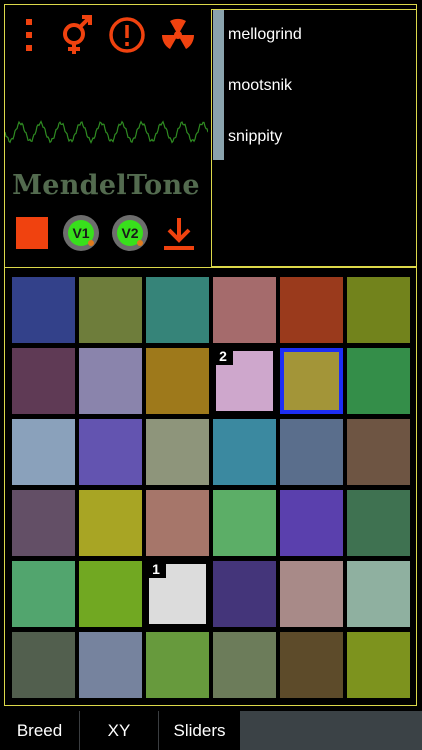 Image resolution: width=422 pixels, height=750 pixels. What do you see at coordinates (29, 35) in the screenshot?
I see `menu-dots-icon` at bounding box center [29, 35].